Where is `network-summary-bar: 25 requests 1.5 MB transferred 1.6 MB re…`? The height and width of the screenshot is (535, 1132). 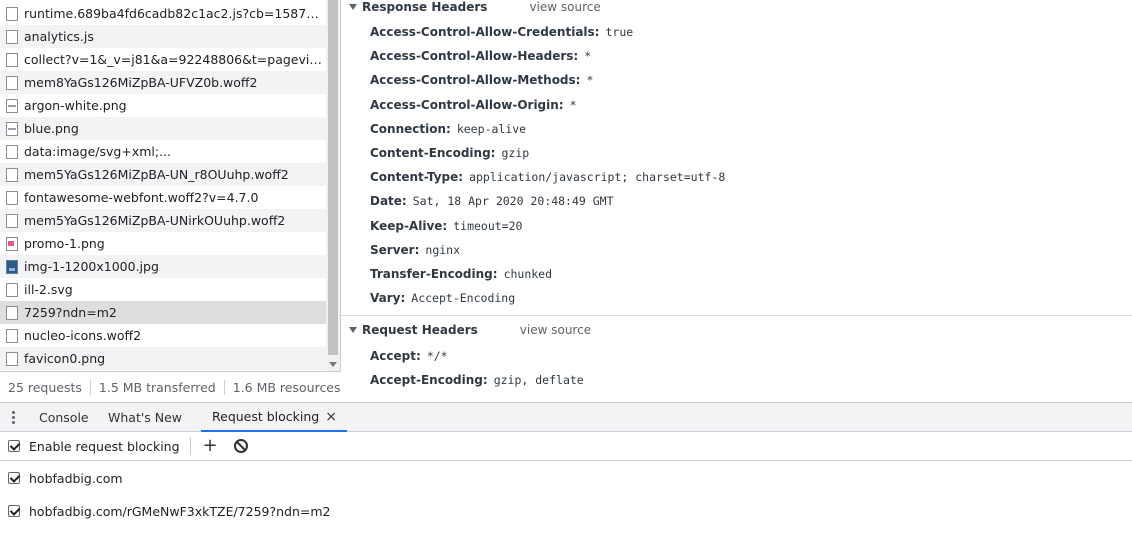 network-summary-bar: 25 requests 1.5 MB transferred 1.6 MB re… is located at coordinates (170, 386).